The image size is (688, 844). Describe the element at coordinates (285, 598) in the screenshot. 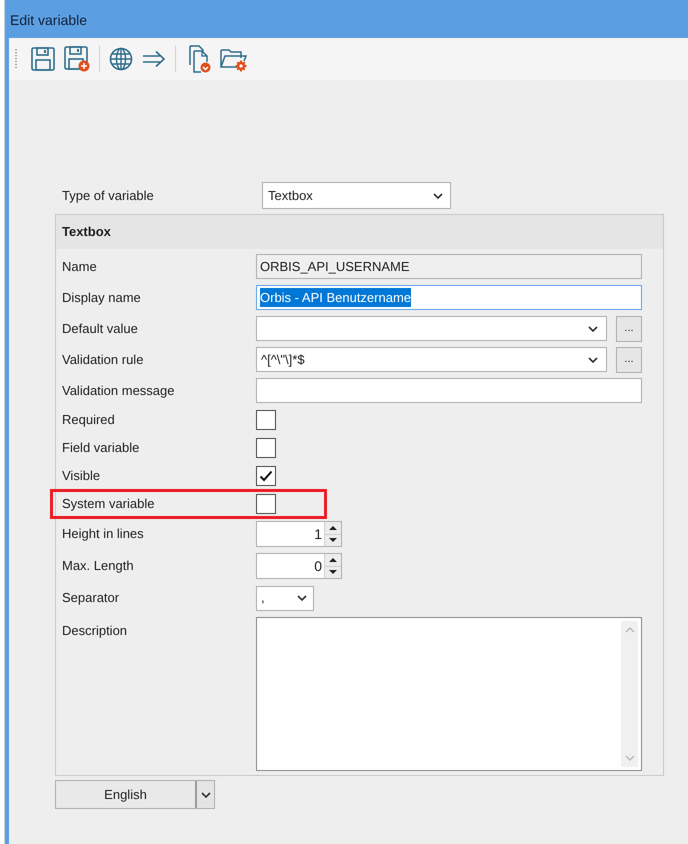

I see `dropdown-field: ,` at that location.